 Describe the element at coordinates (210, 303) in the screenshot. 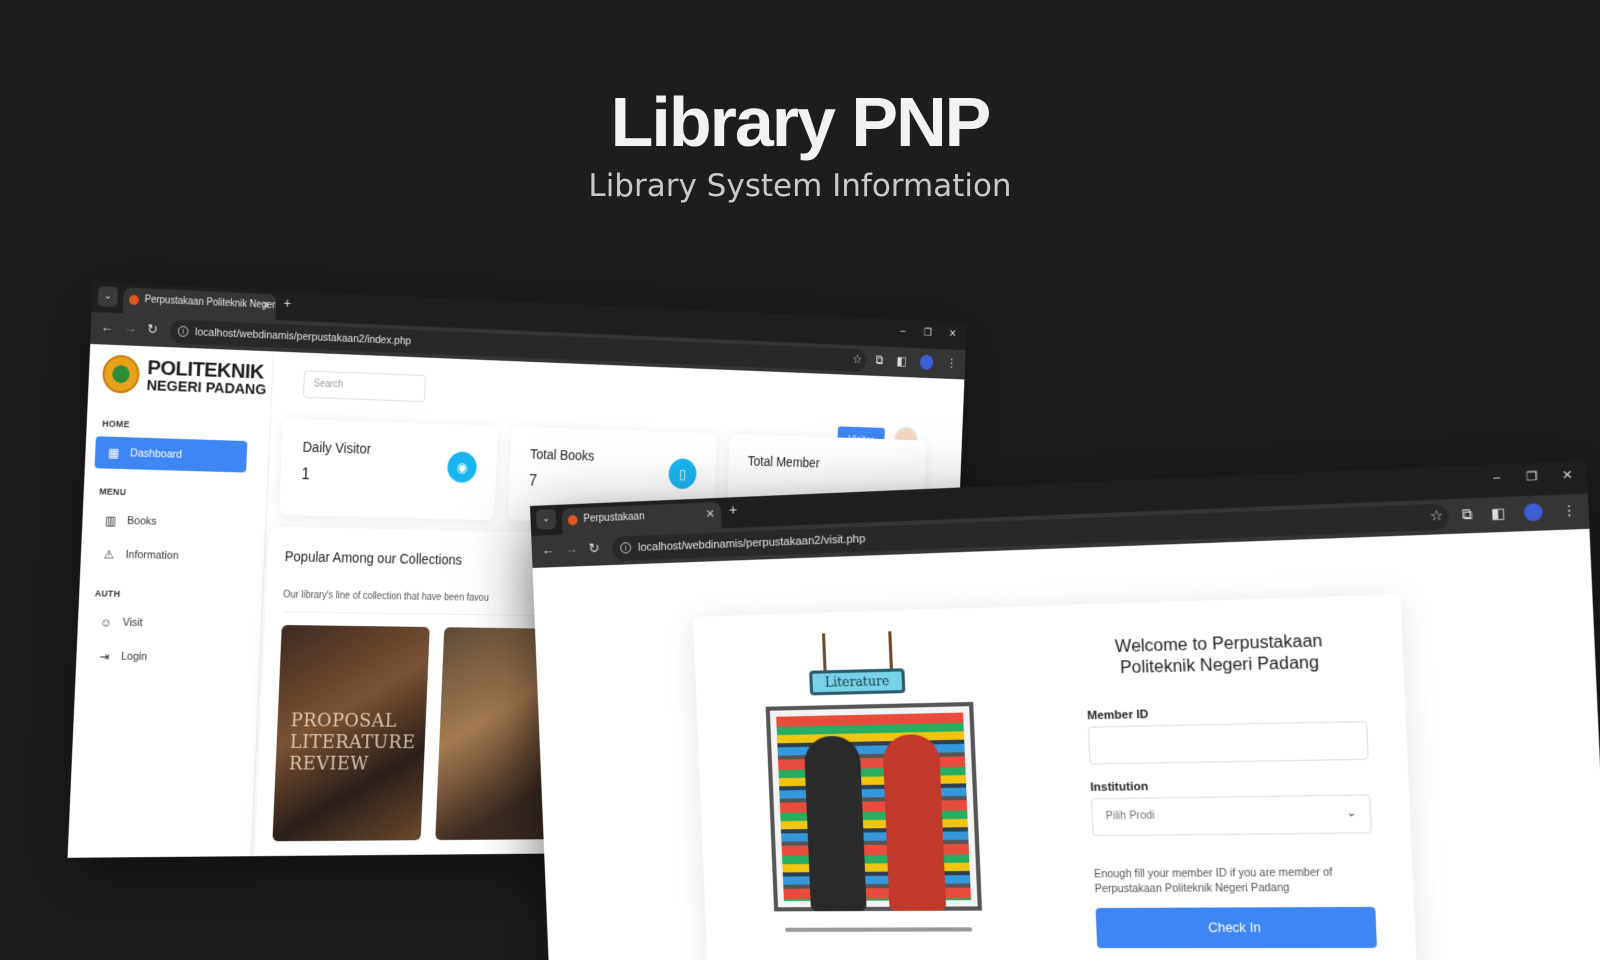

I see `tab-title: Perpustakaan Politeknik Negeri` at that location.